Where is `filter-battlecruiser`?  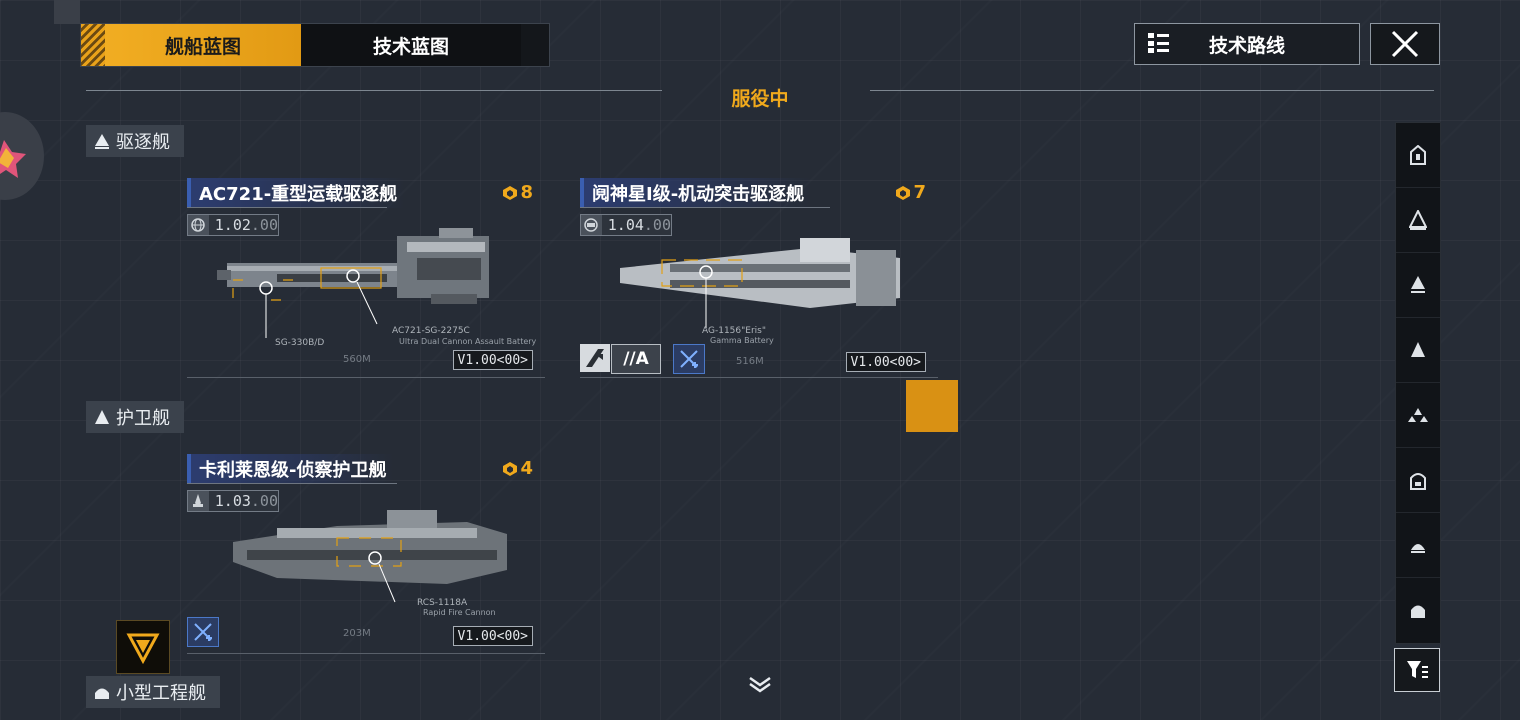
filter-battlecruiser is located at coordinates (1418, 220).